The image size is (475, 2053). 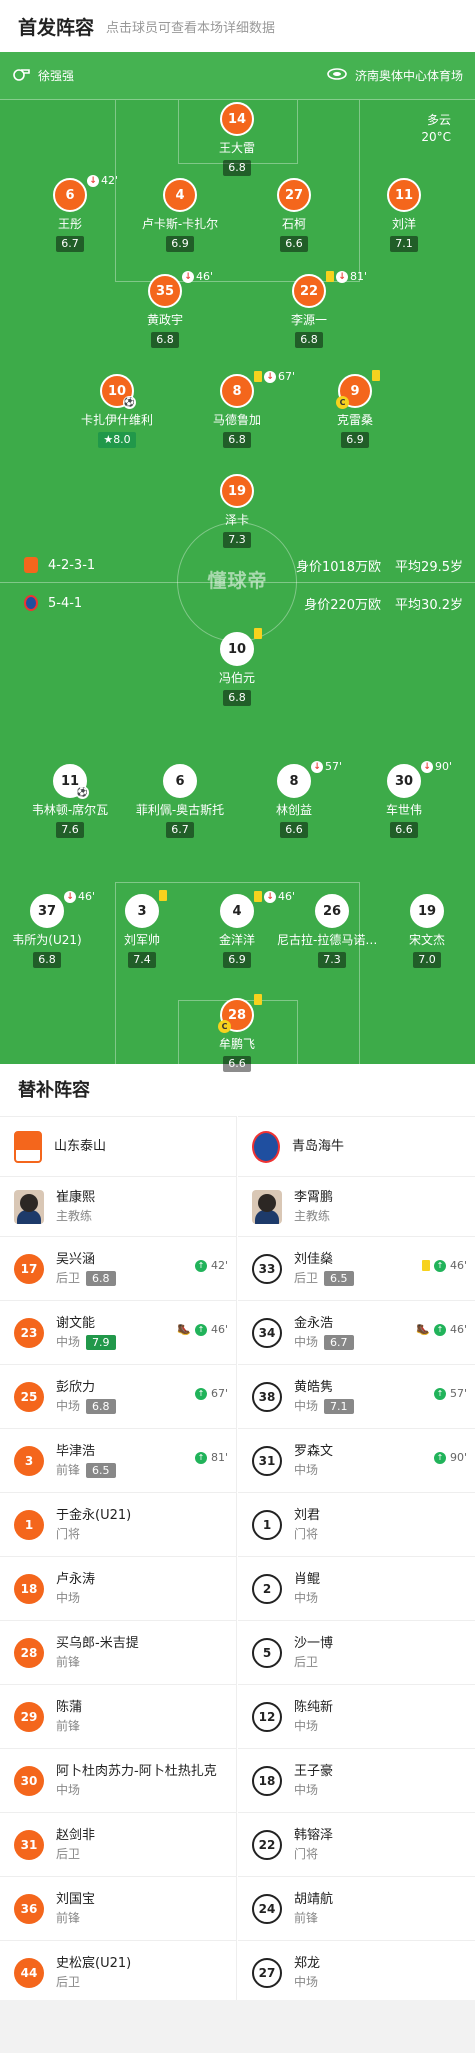 What do you see at coordinates (118, 1588) in the screenshot?
I see `substitute-row: 18 卢永涛 中场` at bounding box center [118, 1588].